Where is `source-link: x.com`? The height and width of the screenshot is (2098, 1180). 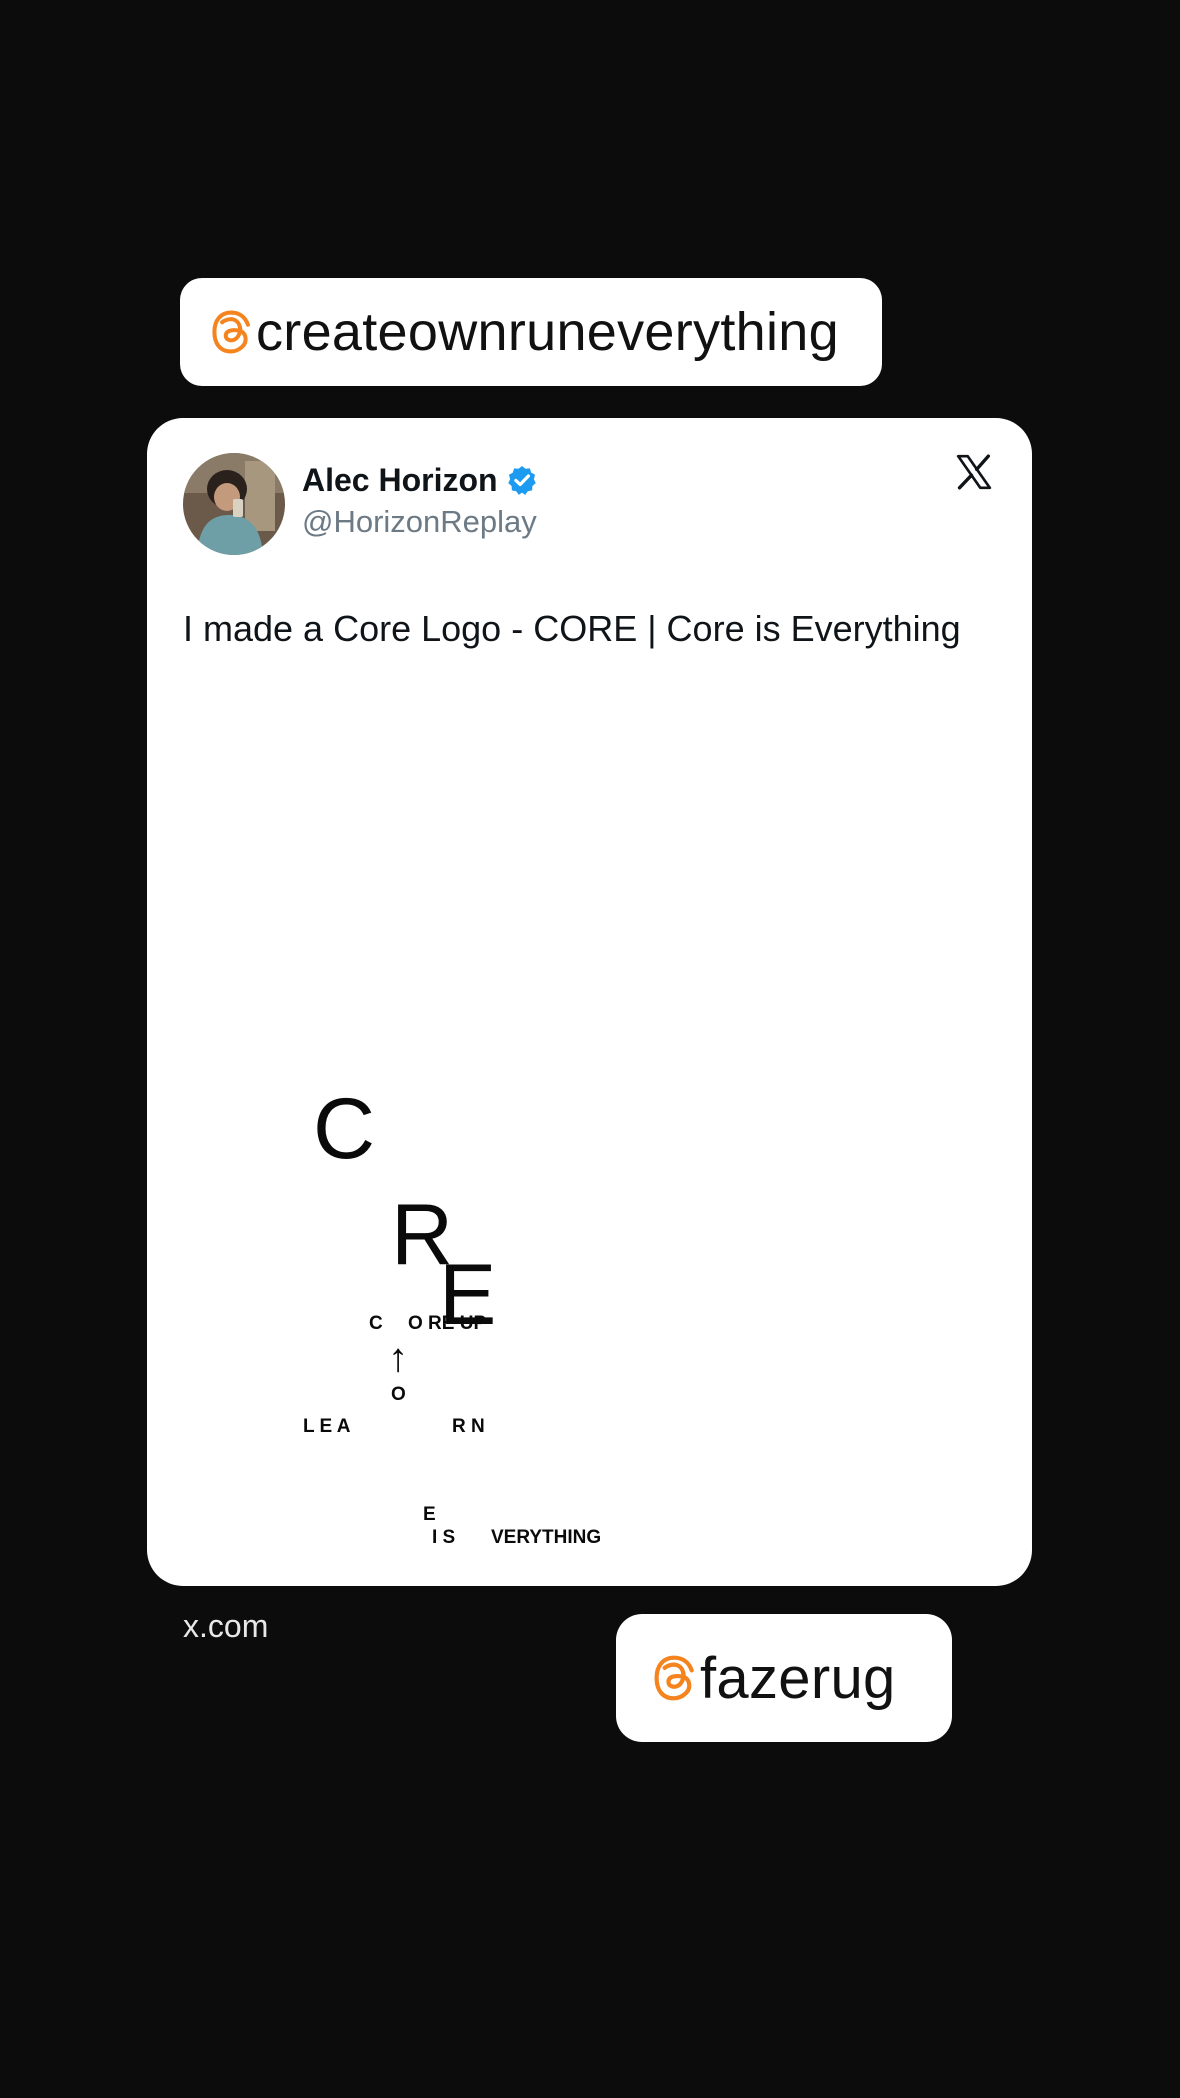
source-link: x.com is located at coordinates (225, 1626).